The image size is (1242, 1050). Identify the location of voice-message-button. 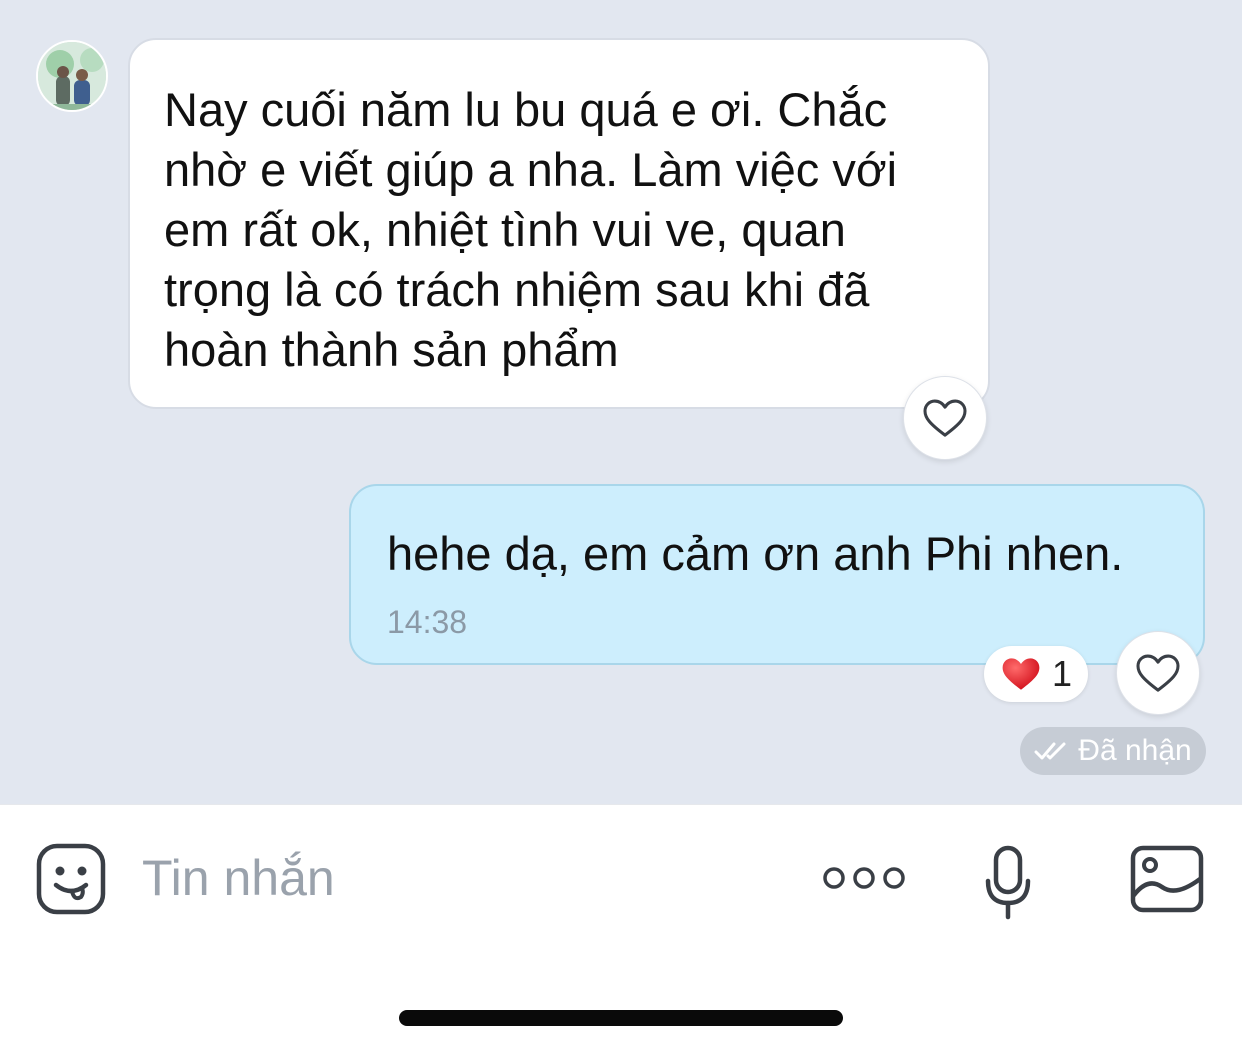
(1008, 883).